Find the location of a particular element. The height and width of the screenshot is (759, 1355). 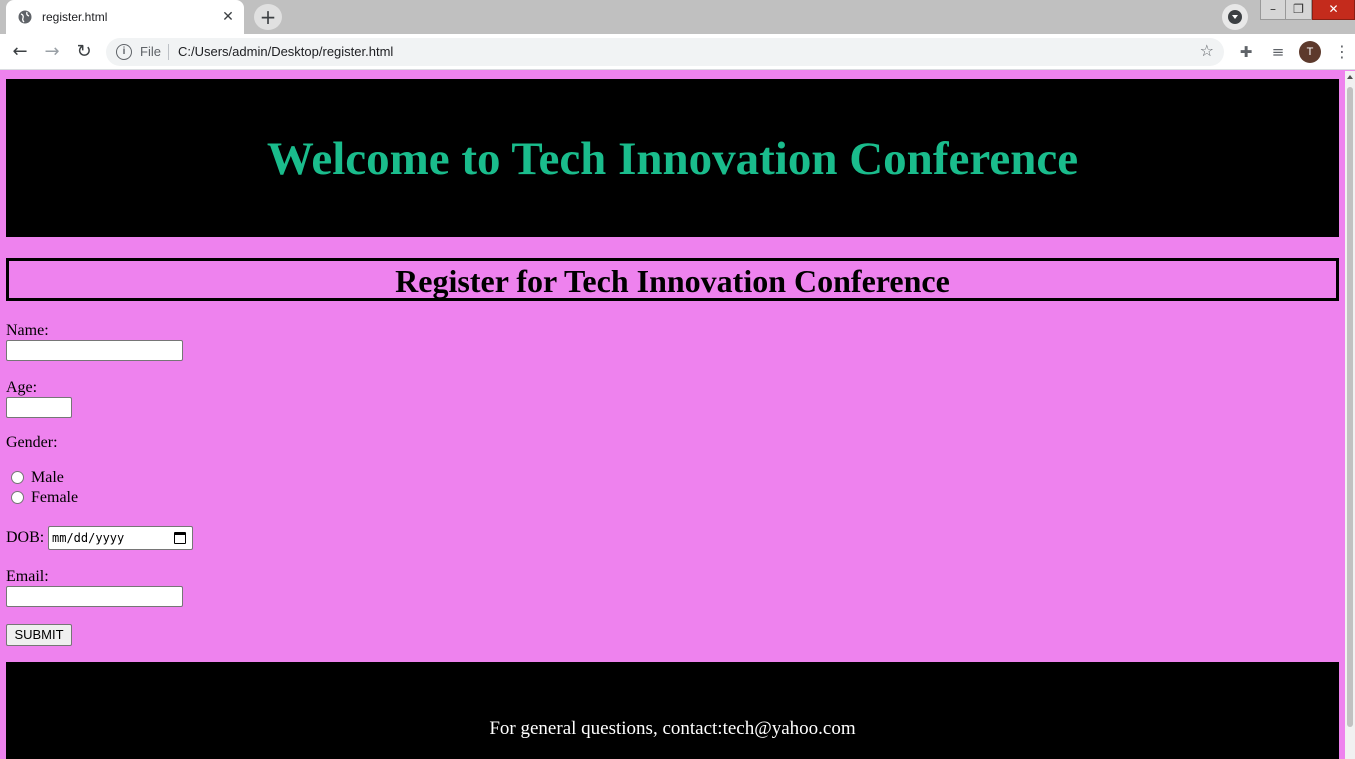

age-label: Age: is located at coordinates (22, 387).